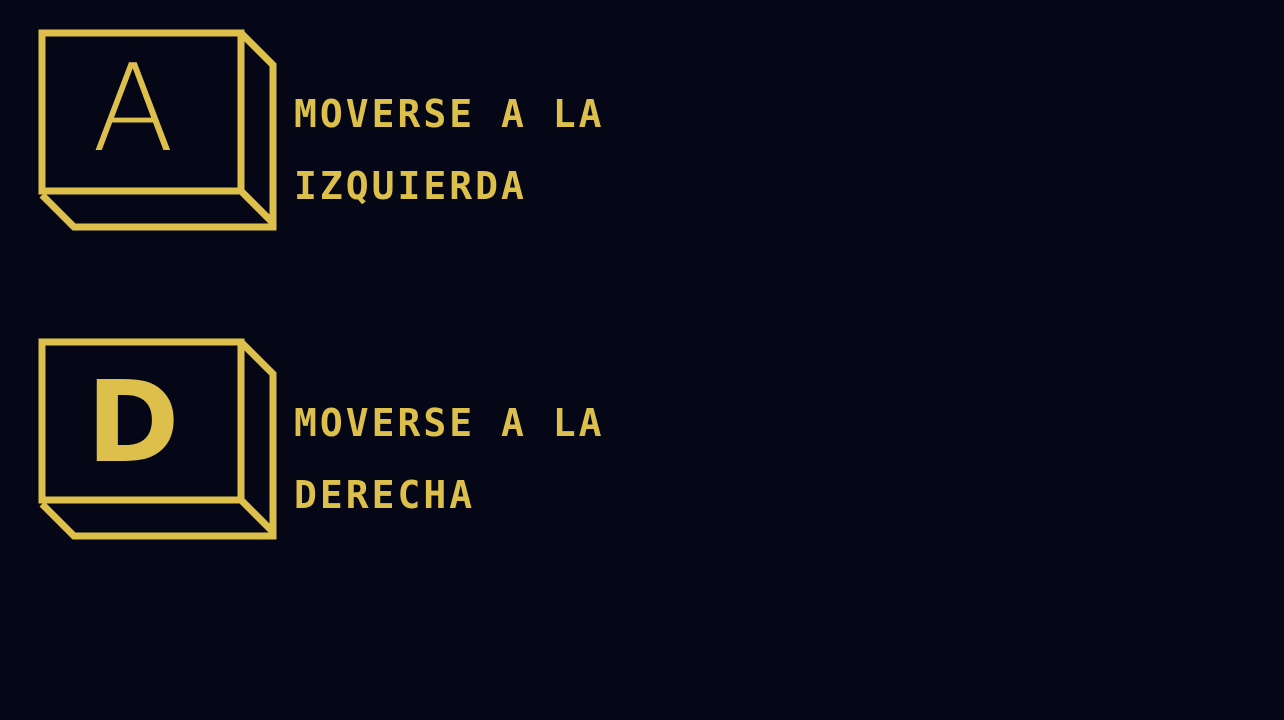 This screenshot has width=1284, height=720. What do you see at coordinates (484, 459) in the screenshot?
I see `action-label: MOVERSE A LA DERECHA` at bounding box center [484, 459].